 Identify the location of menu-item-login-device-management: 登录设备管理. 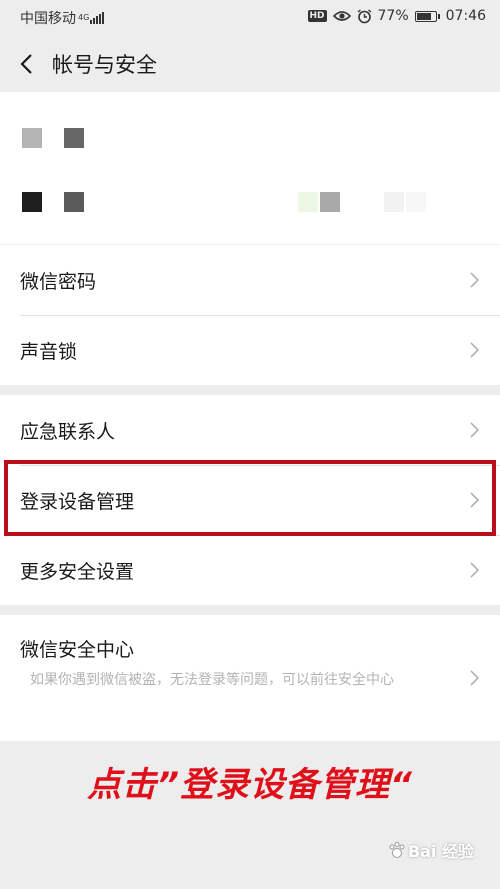
(250, 500).